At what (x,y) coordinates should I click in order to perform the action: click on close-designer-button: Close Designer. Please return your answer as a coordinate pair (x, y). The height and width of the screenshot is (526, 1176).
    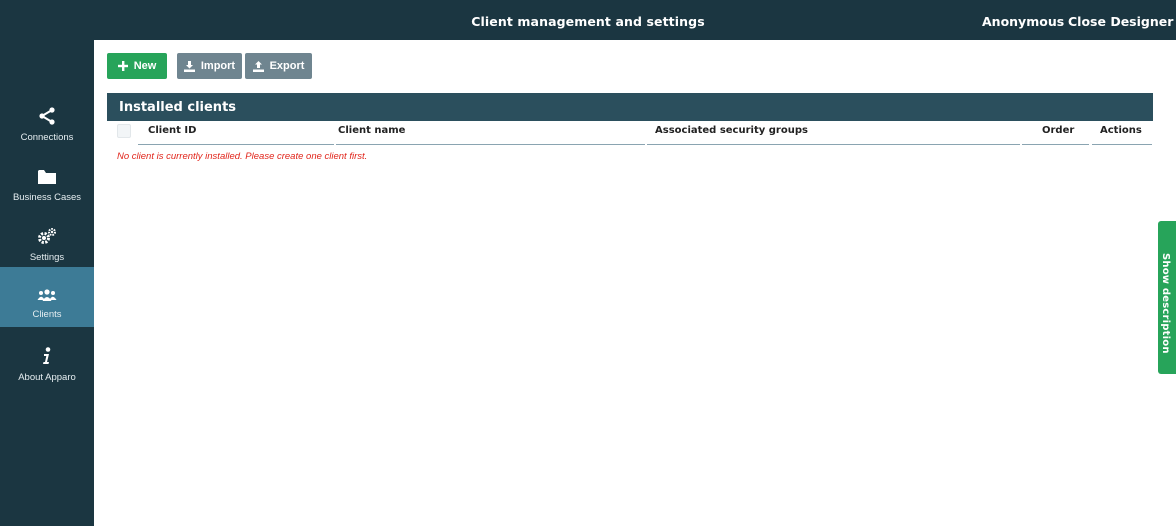
    Looking at the image, I should click on (1120, 22).